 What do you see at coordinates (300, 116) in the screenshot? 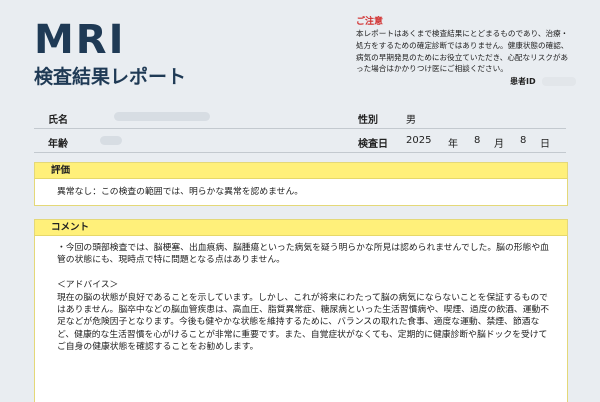
I see `info-row-name: 氏名 性別 男` at bounding box center [300, 116].